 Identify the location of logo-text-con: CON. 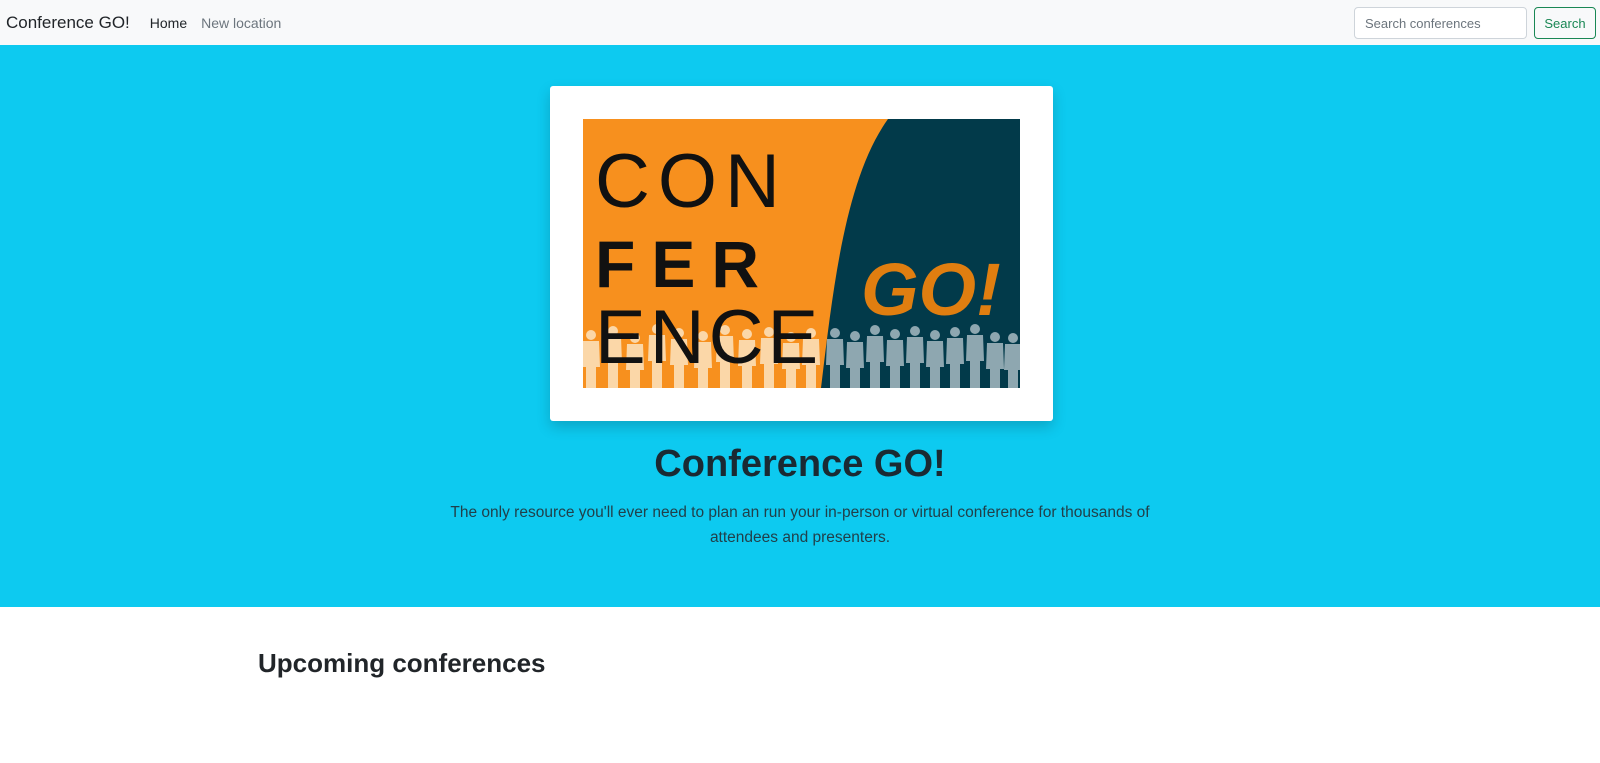
(691, 181).